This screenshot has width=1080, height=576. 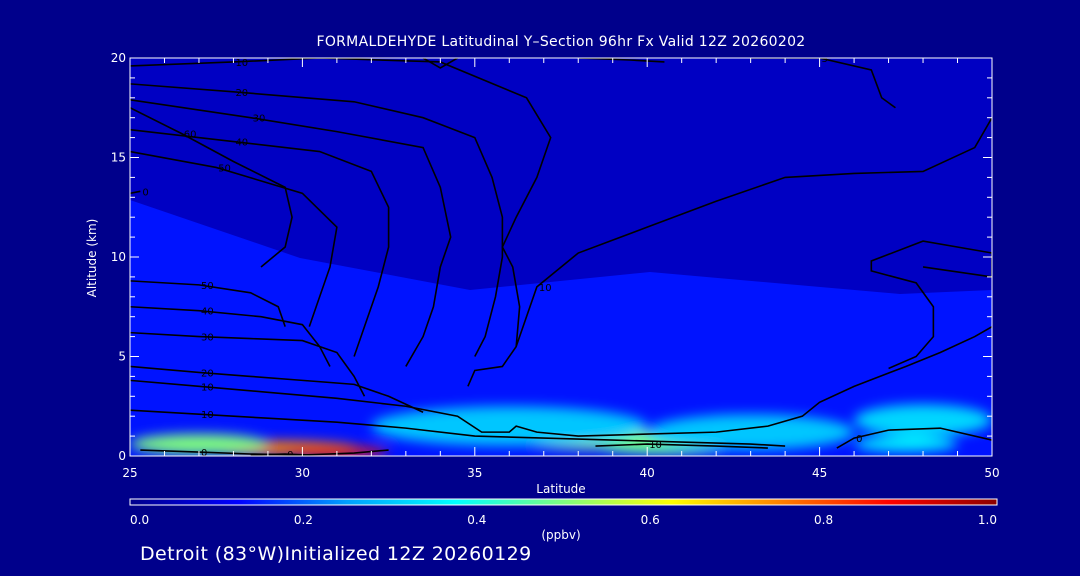 I want to click on colorbar-tick-label: 0.8, so click(x=823, y=520).